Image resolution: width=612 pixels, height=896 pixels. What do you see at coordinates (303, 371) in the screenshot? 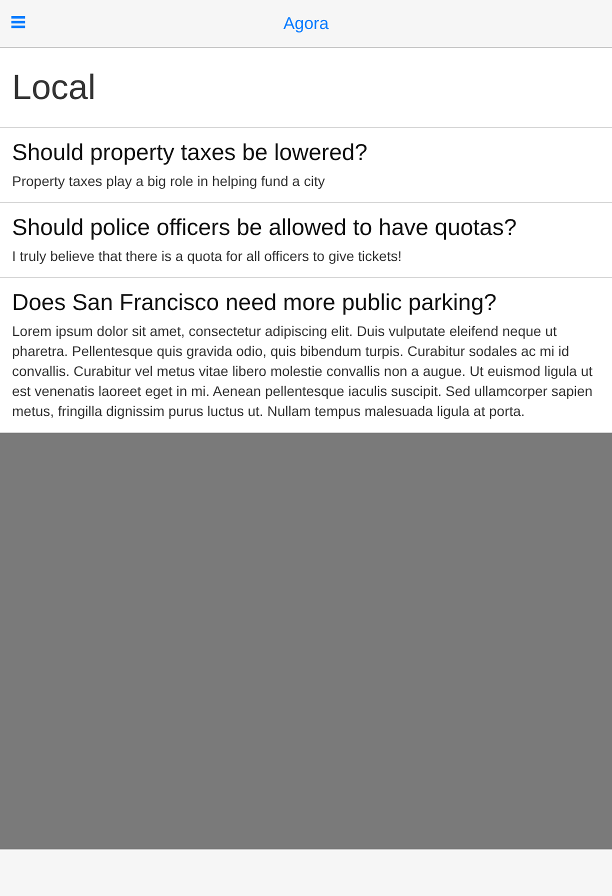
I see `question-summary: Lorem ipsum dolor sit amet, consectetur adipiscing elit. Duis vulputate eleifend neque ut pharetra. Pellentesque quis gravida odio, quis bibendum turpis. Curabitur sodales ac mi id convallis. Curabitur vel metus vitae libero molestie convallis non a augue. Ut euismod ligula ut est venenatis laoreet eget in mi. Aenean pellentesque iaculis suscipit. Sed ullamcorper sapien metus, fringilla dignissim purus luctus ut. Nullam tempus malesuada ligula at porta.` at bounding box center [303, 371].